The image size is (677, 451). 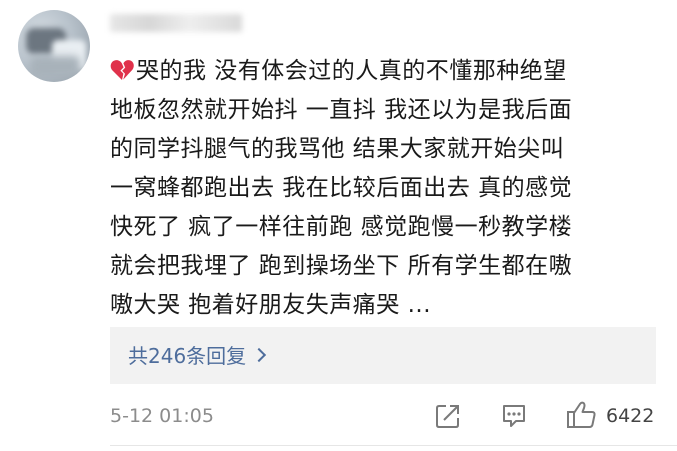 What do you see at coordinates (393, 445) in the screenshot?
I see `divider` at bounding box center [393, 445].